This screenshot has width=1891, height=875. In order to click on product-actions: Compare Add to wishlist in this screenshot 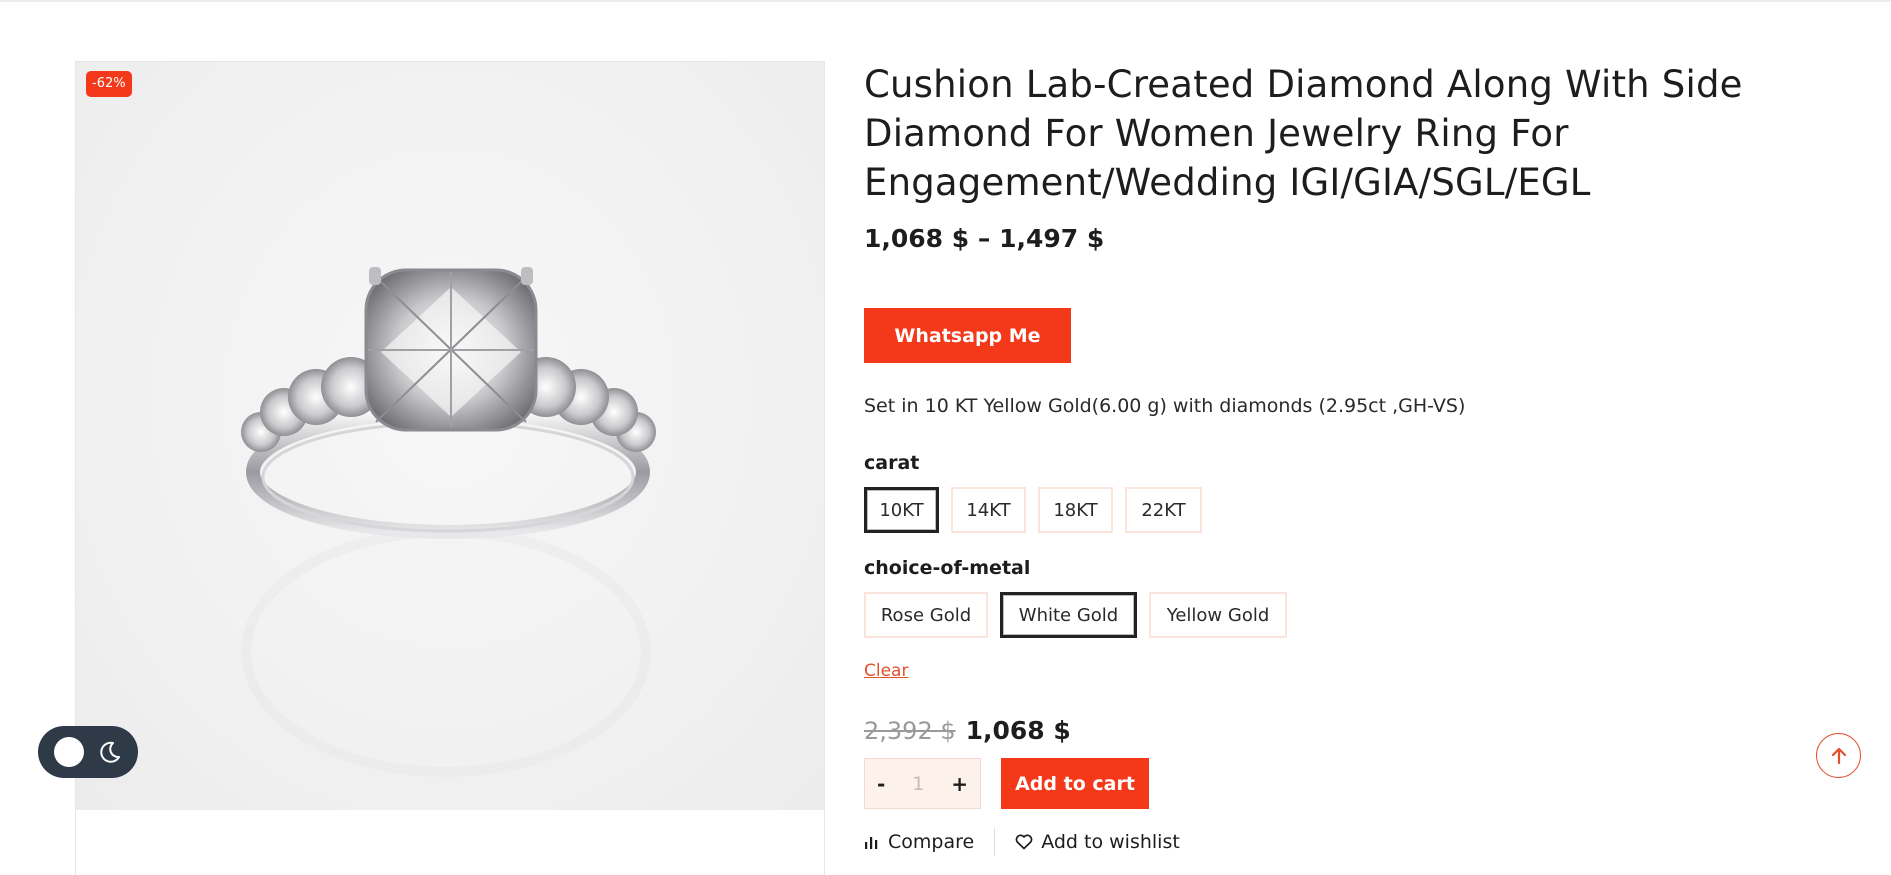, I will do `click(1022, 842)`.